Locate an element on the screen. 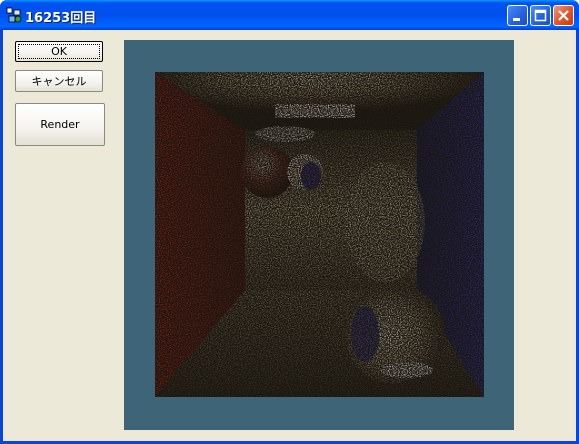 This screenshot has height=444, width=579. render-button-label: Render is located at coordinates (60, 124).